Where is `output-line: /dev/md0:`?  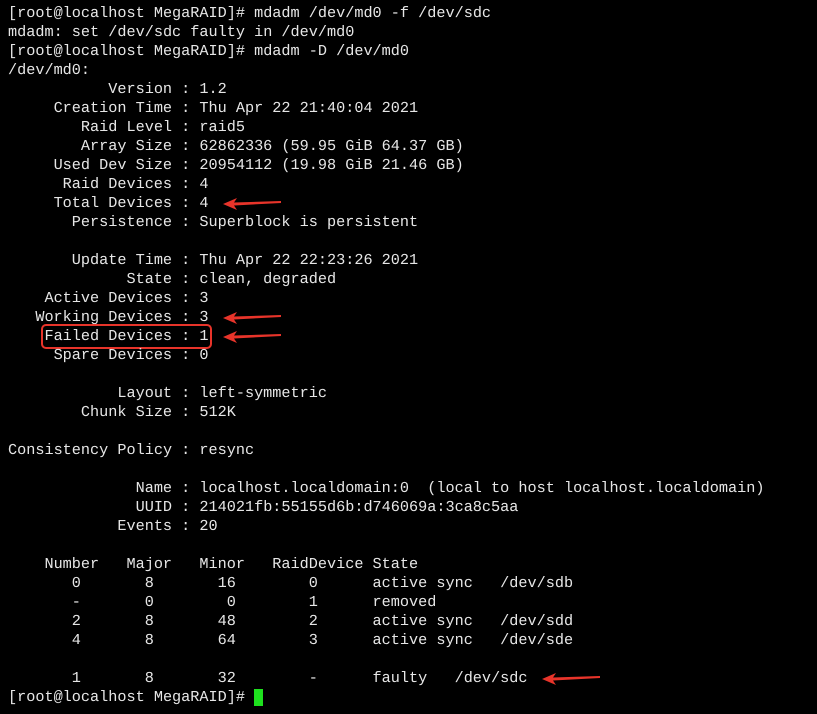
output-line: /dev/md0: is located at coordinates (49, 70).